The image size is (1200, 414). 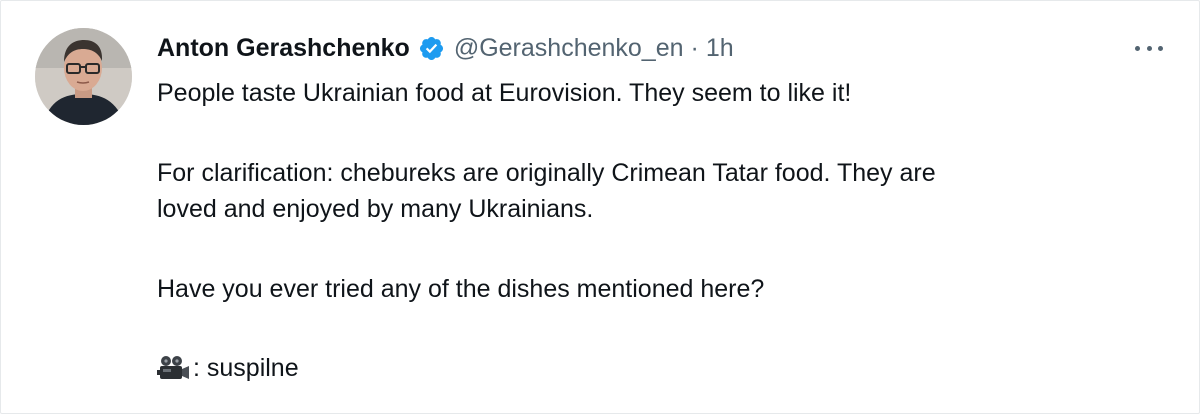 What do you see at coordinates (657, 368) in the screenshot?
I see `video-credit: : suspilne` at bounding box center [657, 368].